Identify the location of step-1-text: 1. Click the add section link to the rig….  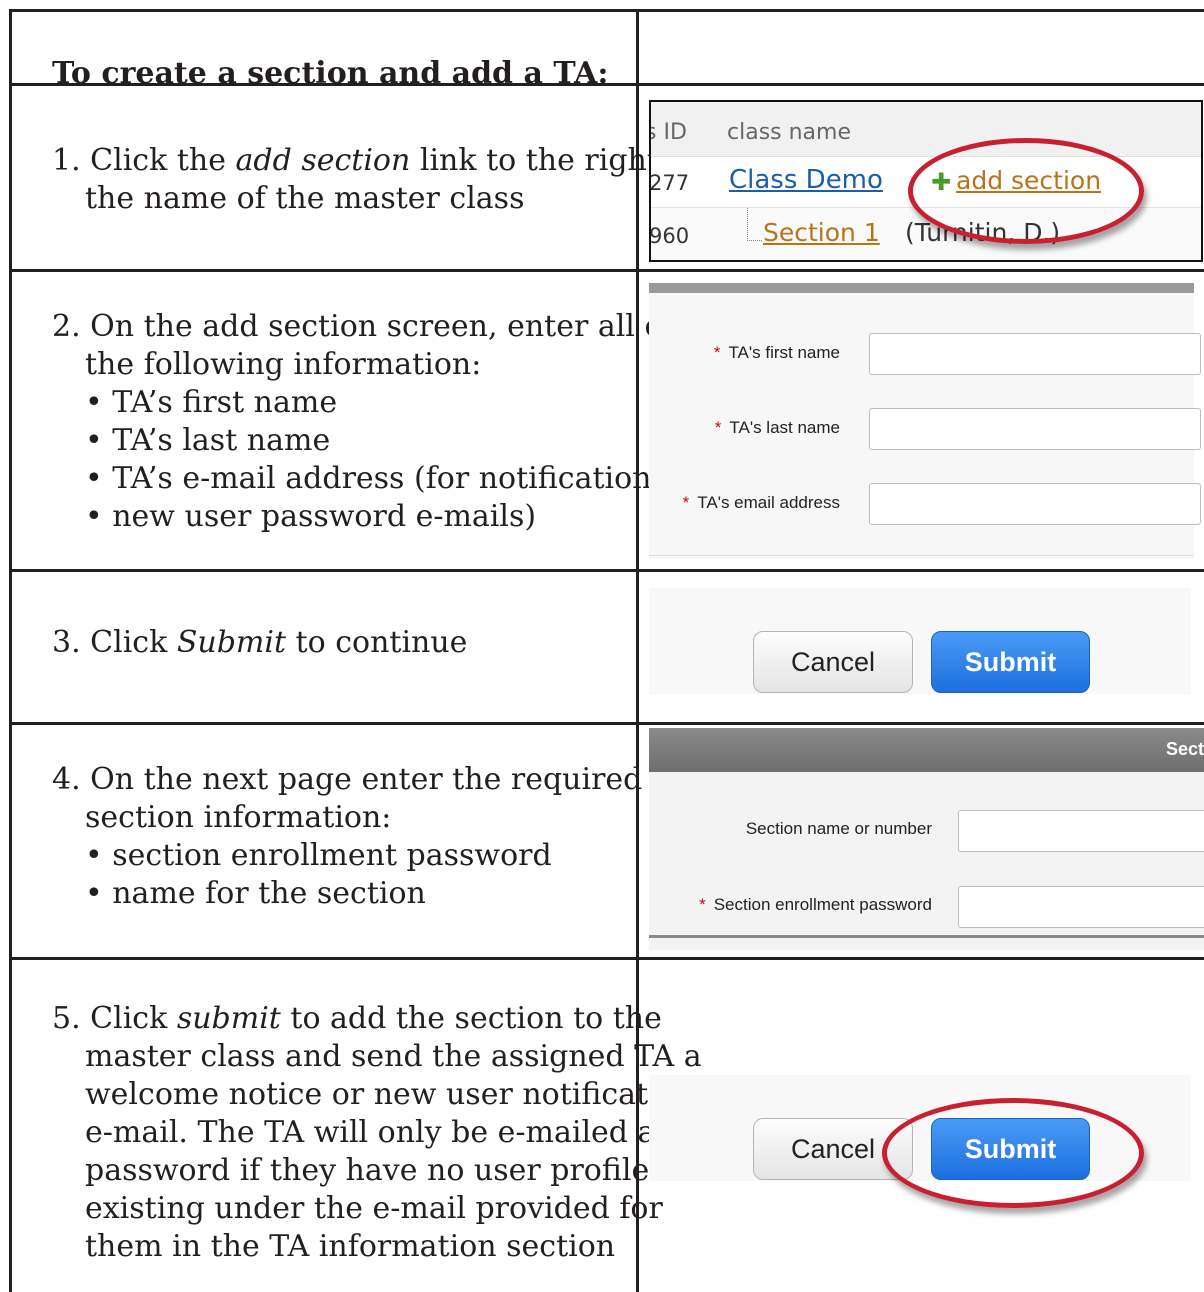
(375, 179).